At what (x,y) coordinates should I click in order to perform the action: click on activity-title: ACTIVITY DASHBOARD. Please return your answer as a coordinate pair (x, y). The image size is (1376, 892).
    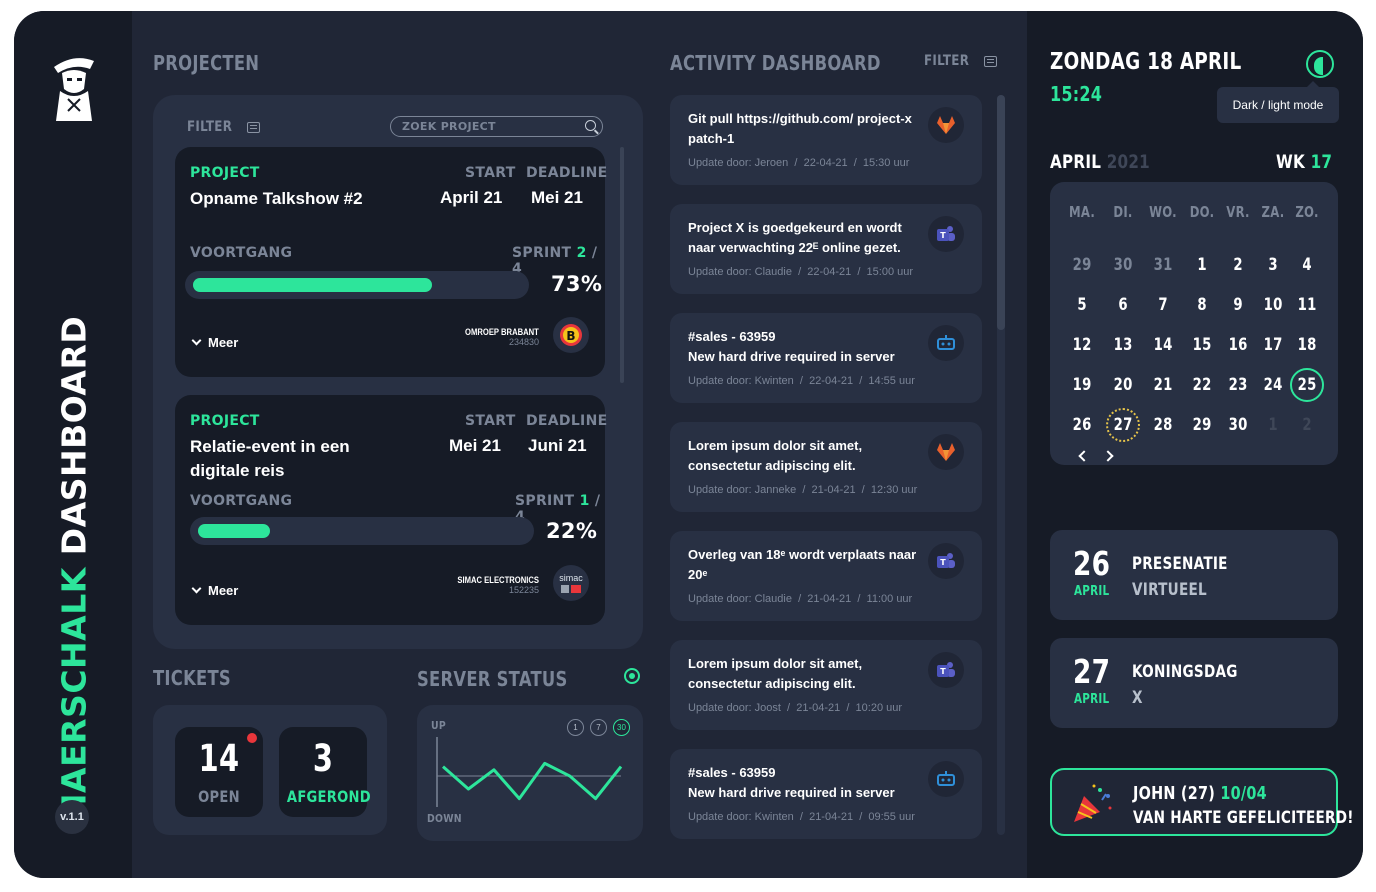
    Looking at the image, I should click on (775, 63).